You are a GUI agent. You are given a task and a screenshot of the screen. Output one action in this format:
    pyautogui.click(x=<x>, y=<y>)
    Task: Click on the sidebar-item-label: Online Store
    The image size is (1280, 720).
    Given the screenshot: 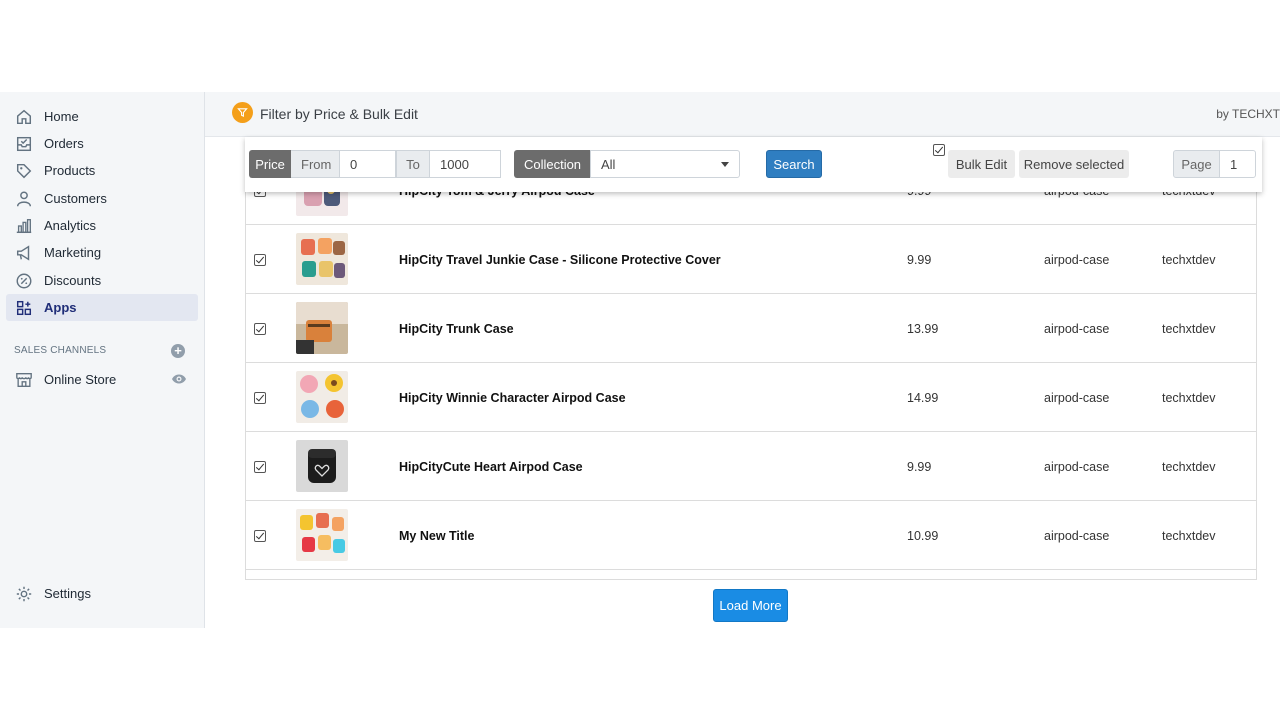 What is the action you would take?
    pyautogui.click(x=80, y=379)
    